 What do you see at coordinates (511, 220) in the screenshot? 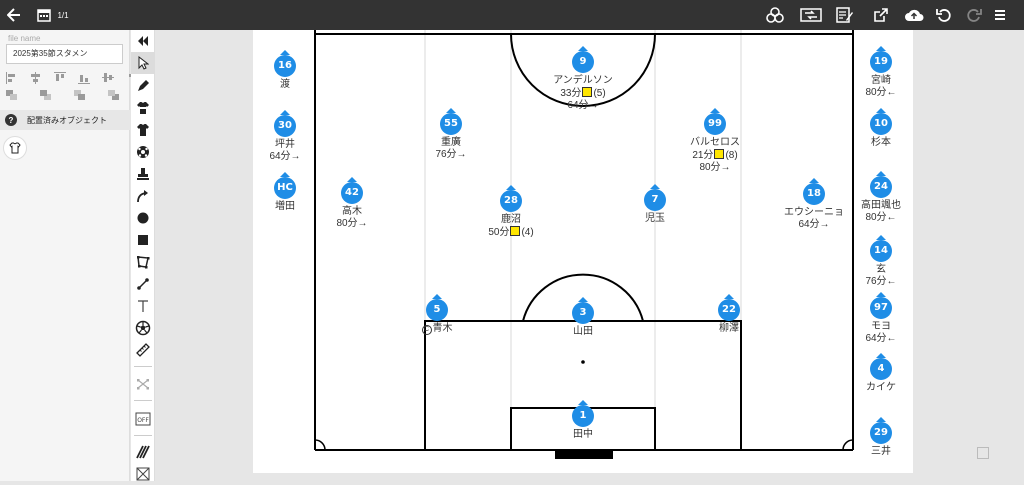
I see `player-name-row: 鹿沼` at bounding box center [511, 220].